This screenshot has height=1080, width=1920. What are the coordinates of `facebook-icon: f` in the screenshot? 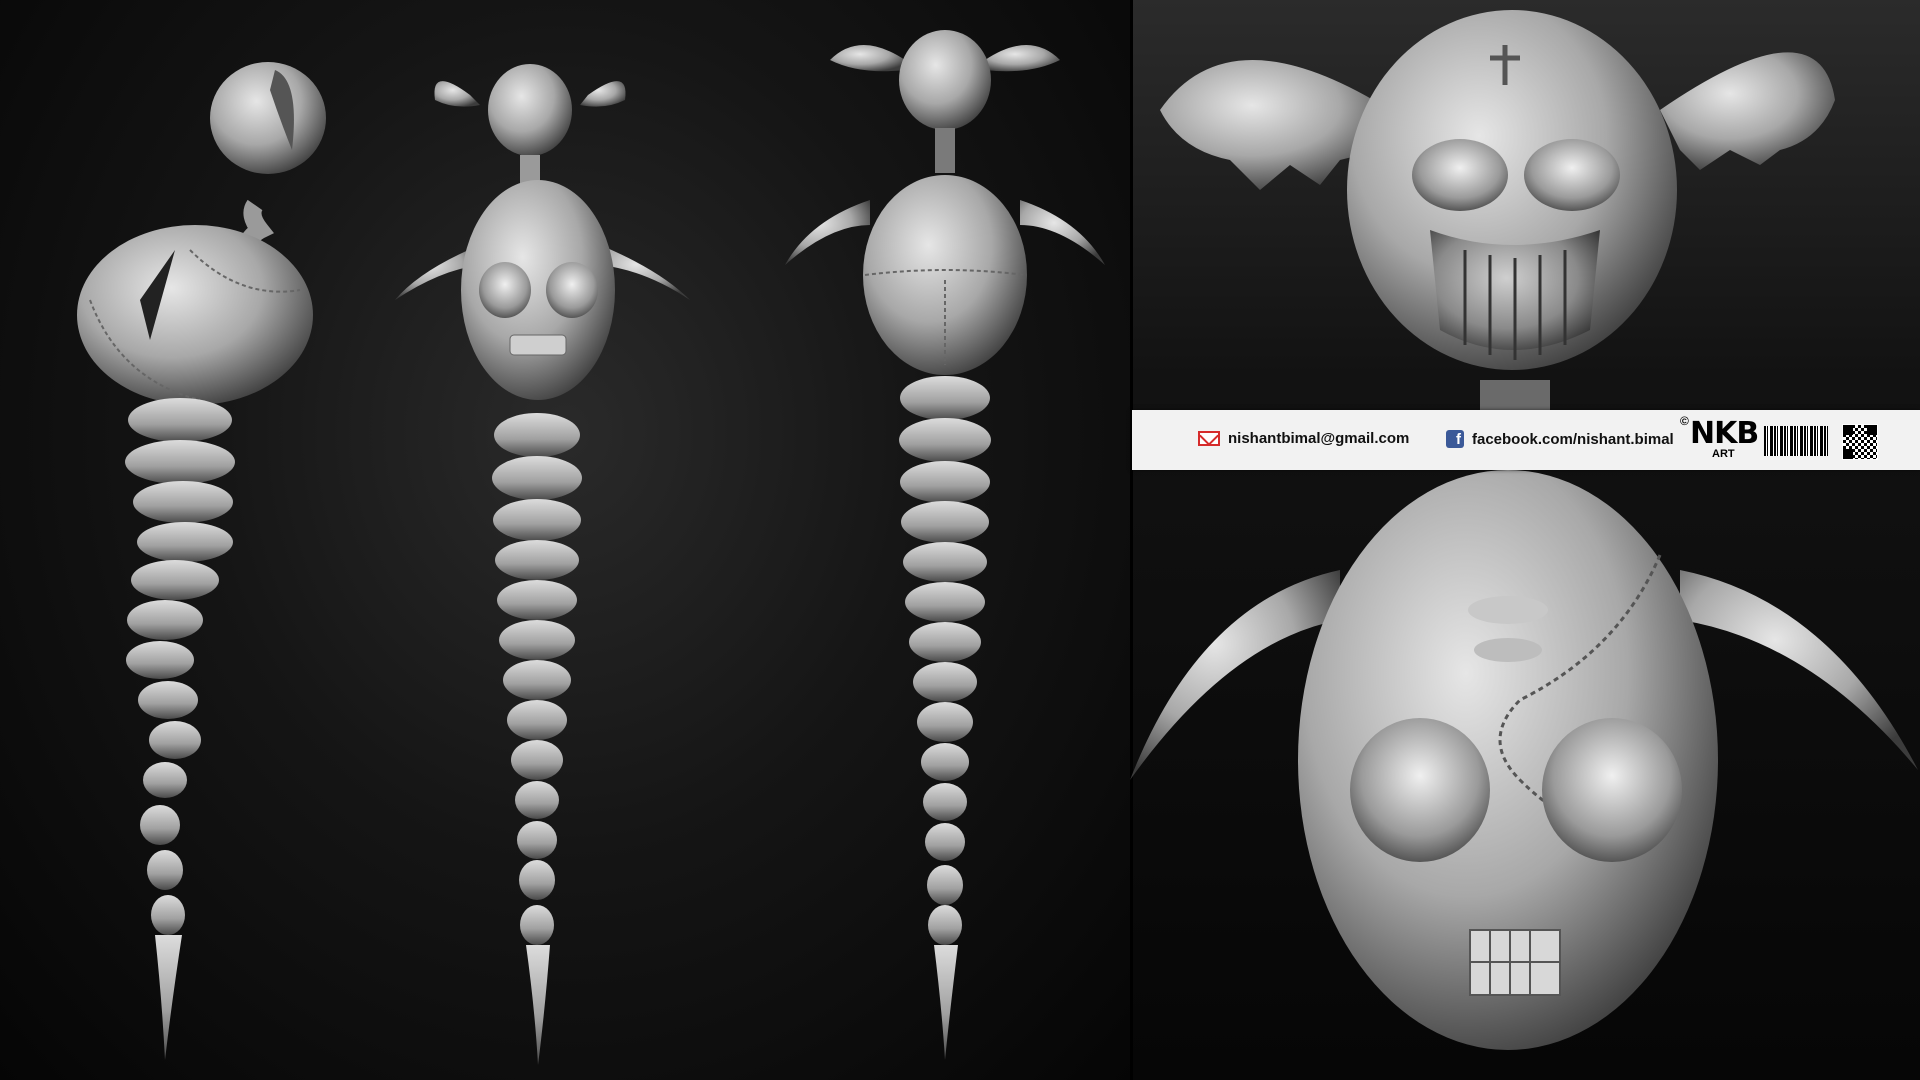 It's located at (1455, 439).